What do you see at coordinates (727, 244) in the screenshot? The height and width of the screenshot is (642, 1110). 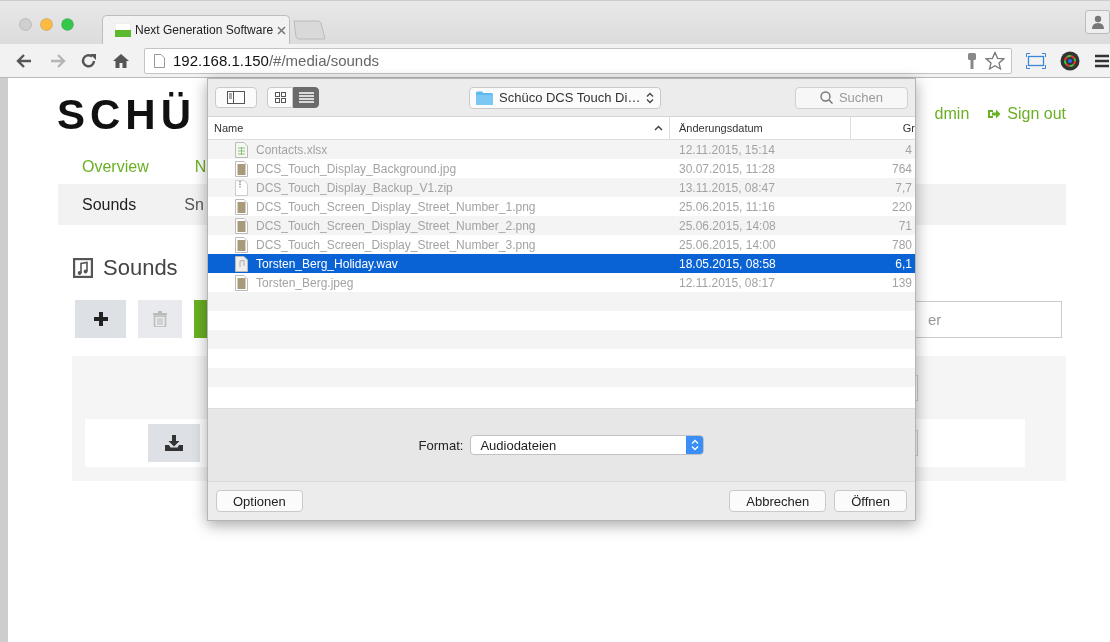 I see `file-date: 25.06.2015, 14:00` at bounding box center [727, 244].